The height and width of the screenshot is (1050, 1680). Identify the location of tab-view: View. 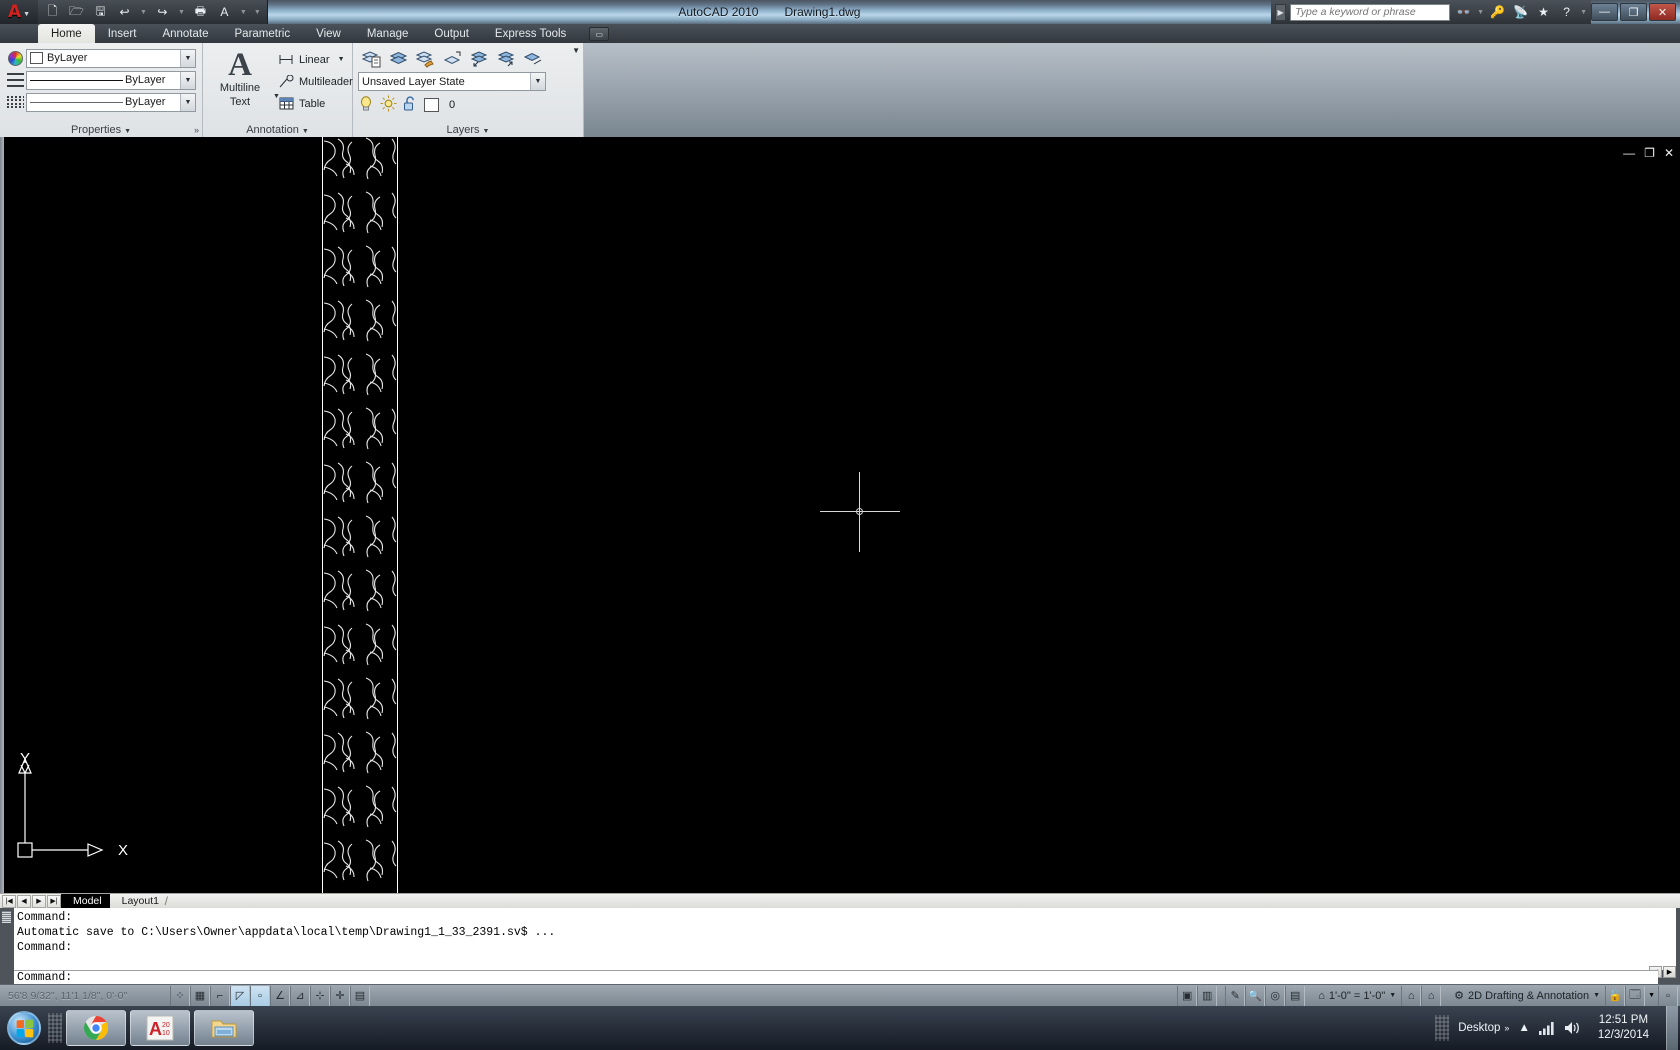
(328, 33).